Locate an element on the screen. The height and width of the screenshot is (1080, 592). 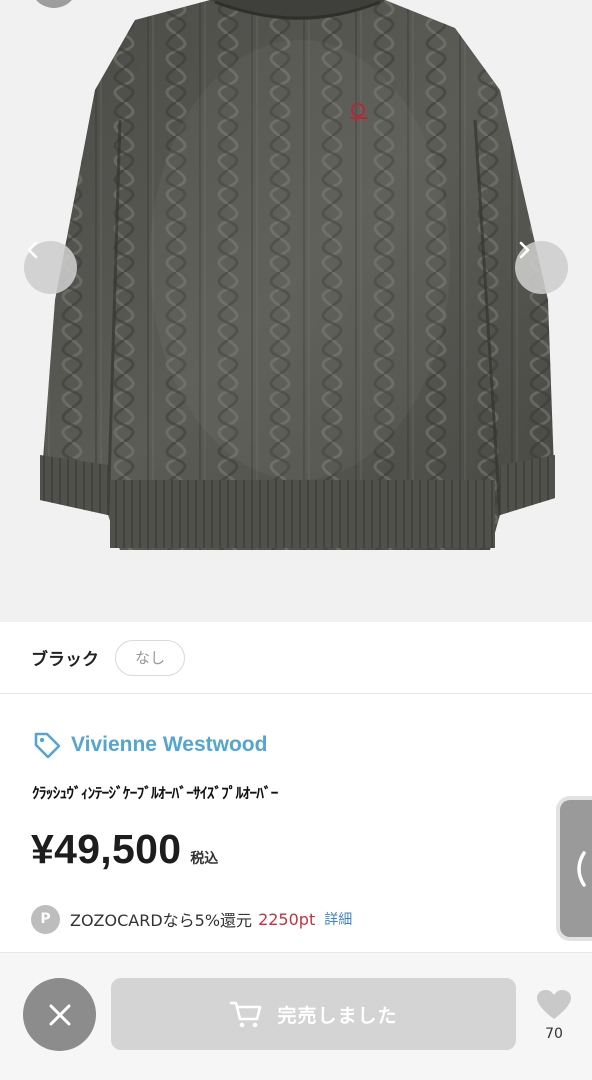
product-title: ｸﾗｯｼｭｳﾞｨﾝﾃｰｼﾞｹｰﾌﾞﾙｵｰﾊﾞｰｻｲｽﾞﾌﾟﾙｵｰﾊﾞｰ is located at coordinates (155, 793).